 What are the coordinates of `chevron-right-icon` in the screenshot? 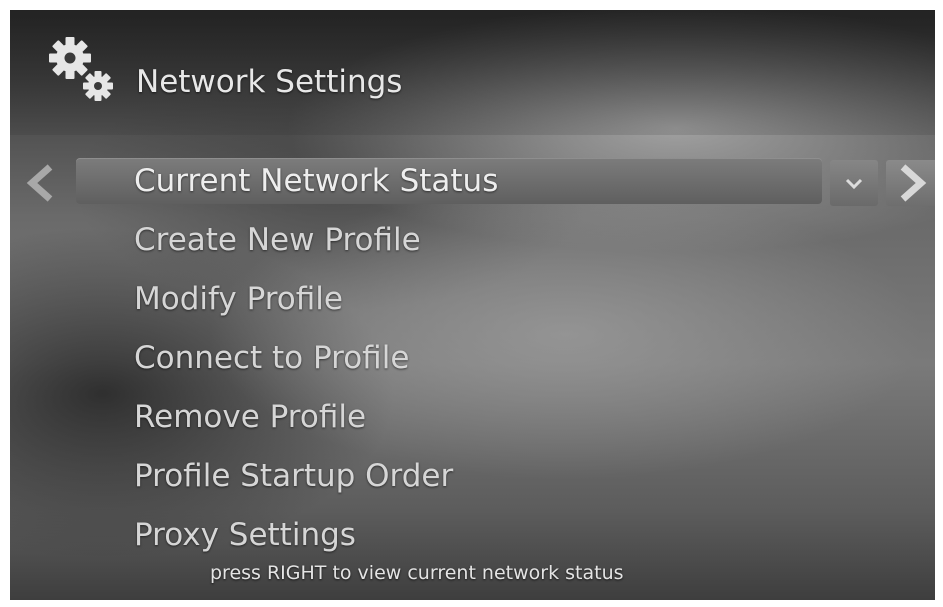 It's located at (913, 183).